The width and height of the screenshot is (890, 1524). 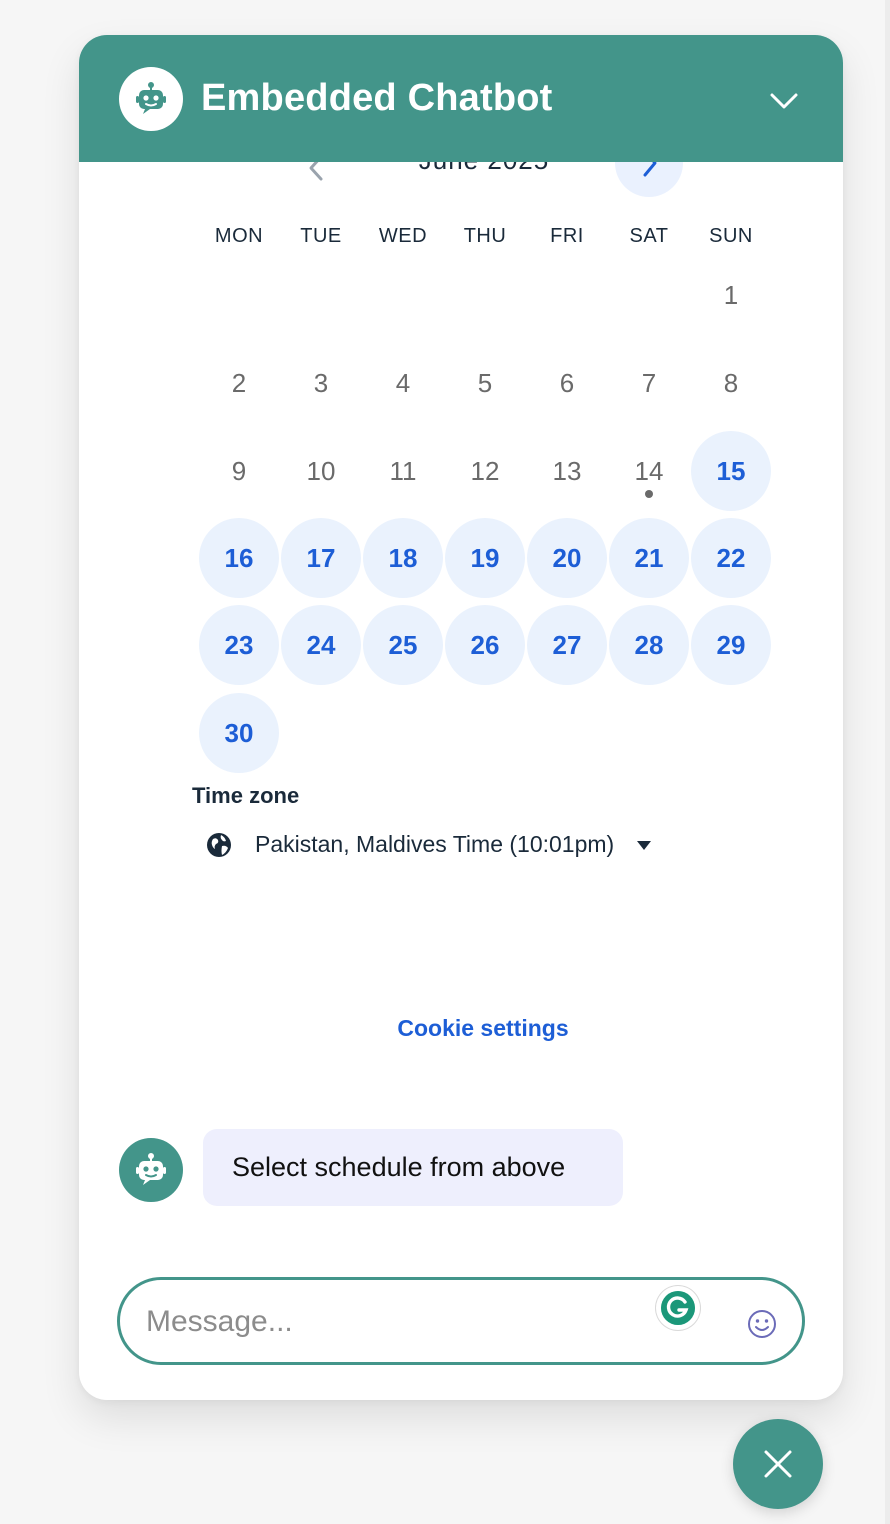 What do you see at coordinates (649, 645) in the screenshot?
I see `calendar-day-28: 28` at bounding box center [649, 645].